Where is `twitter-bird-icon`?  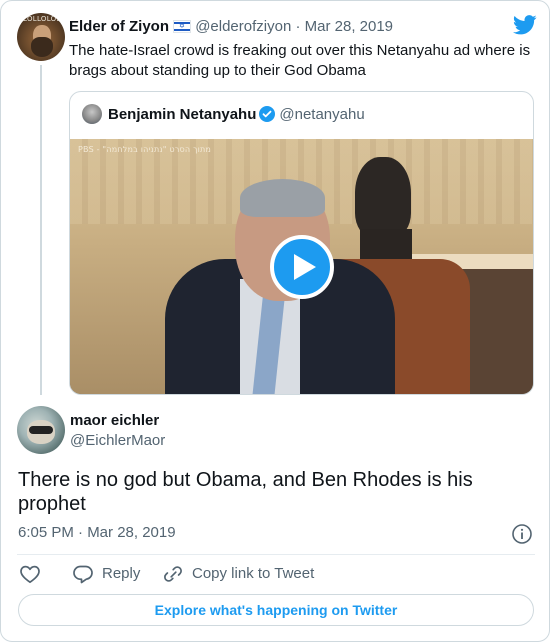 twitter-bird-icon is located at coordinates (525, 25).